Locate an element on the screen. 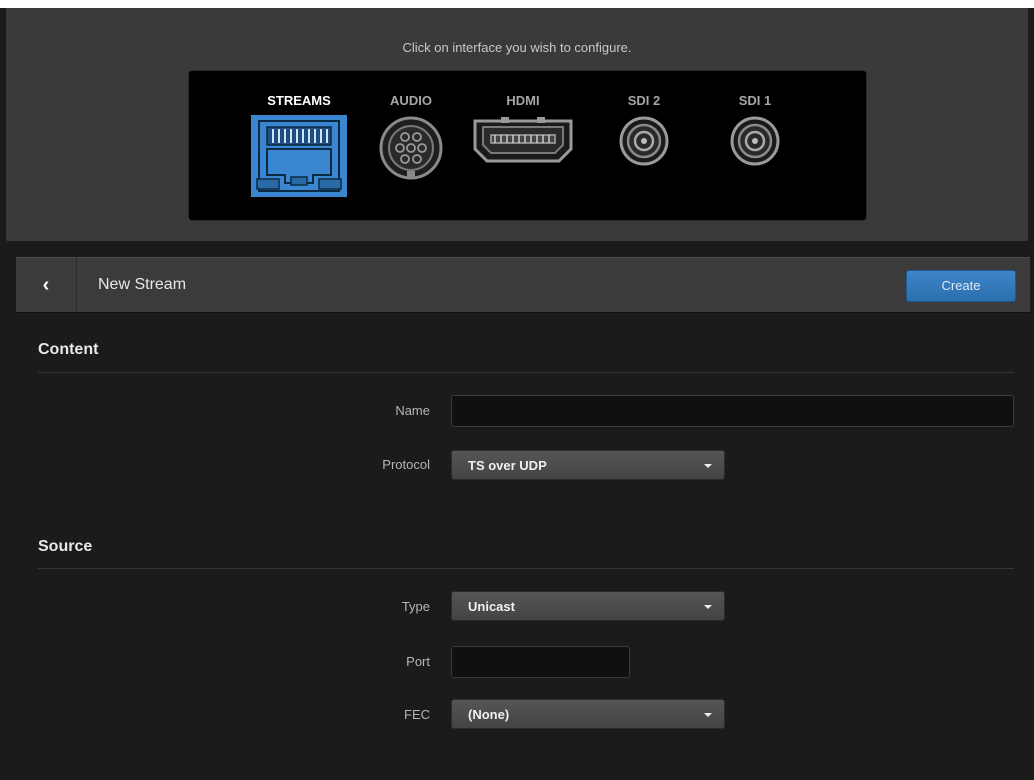 This screenshot has width=1034, height=780. hdmi-port-icon is located at coordinates (523, 140).